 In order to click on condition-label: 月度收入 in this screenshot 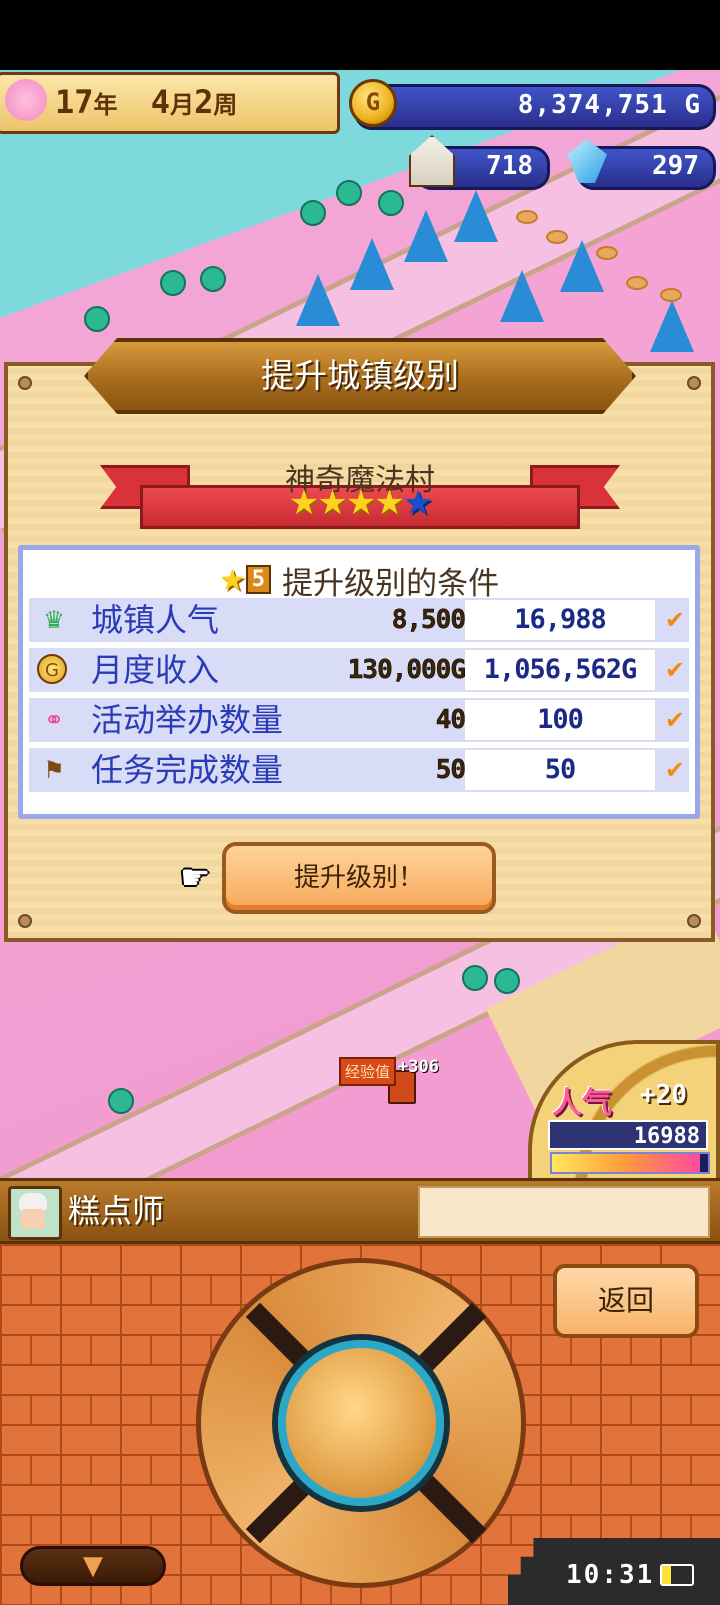, I will do `click(155, 670)`.